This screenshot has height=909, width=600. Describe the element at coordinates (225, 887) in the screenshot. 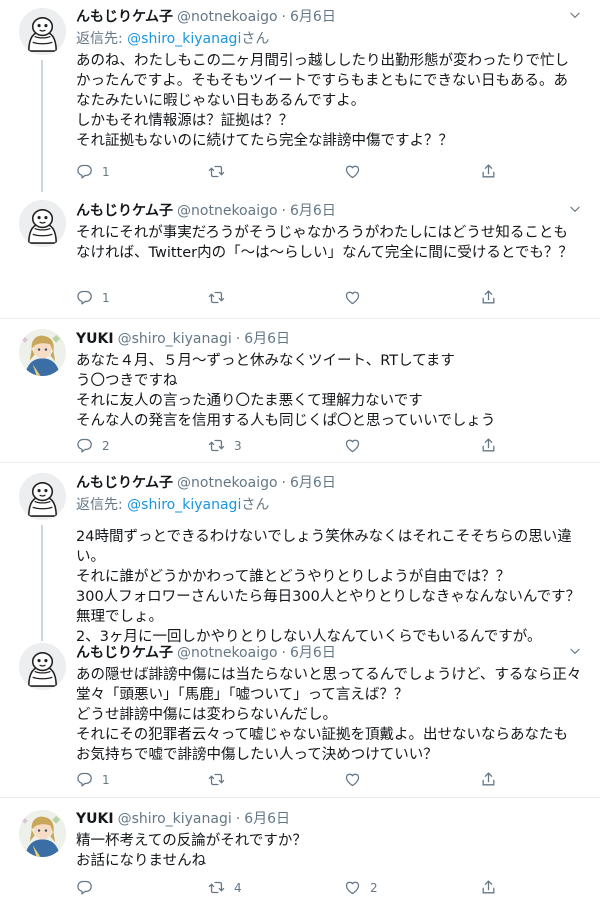

I see `retweet-button: 4` at that location.